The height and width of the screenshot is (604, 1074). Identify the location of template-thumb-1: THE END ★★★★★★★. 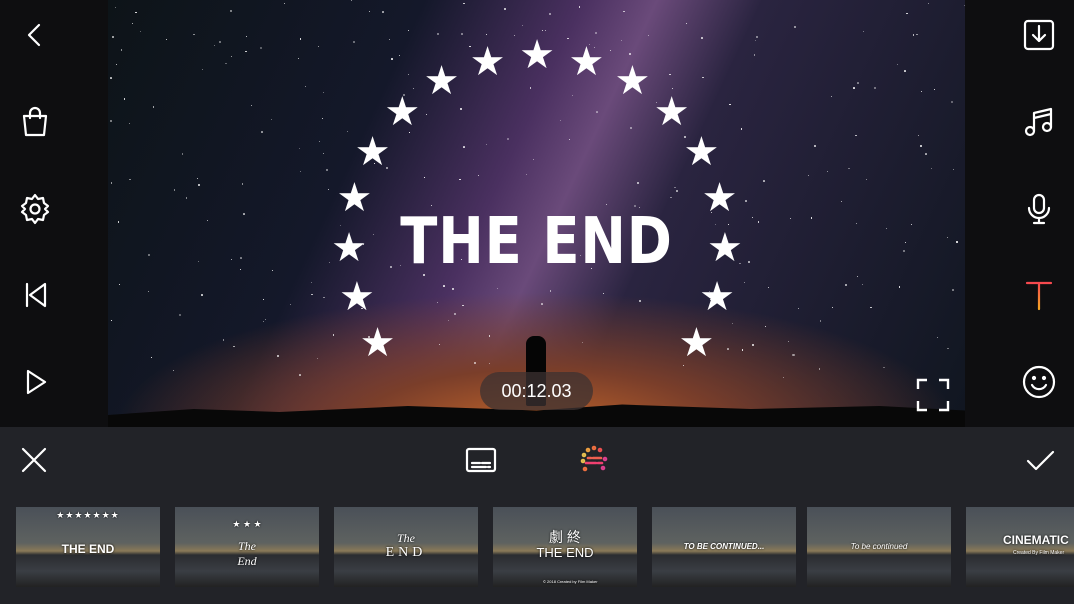
(88, 547).